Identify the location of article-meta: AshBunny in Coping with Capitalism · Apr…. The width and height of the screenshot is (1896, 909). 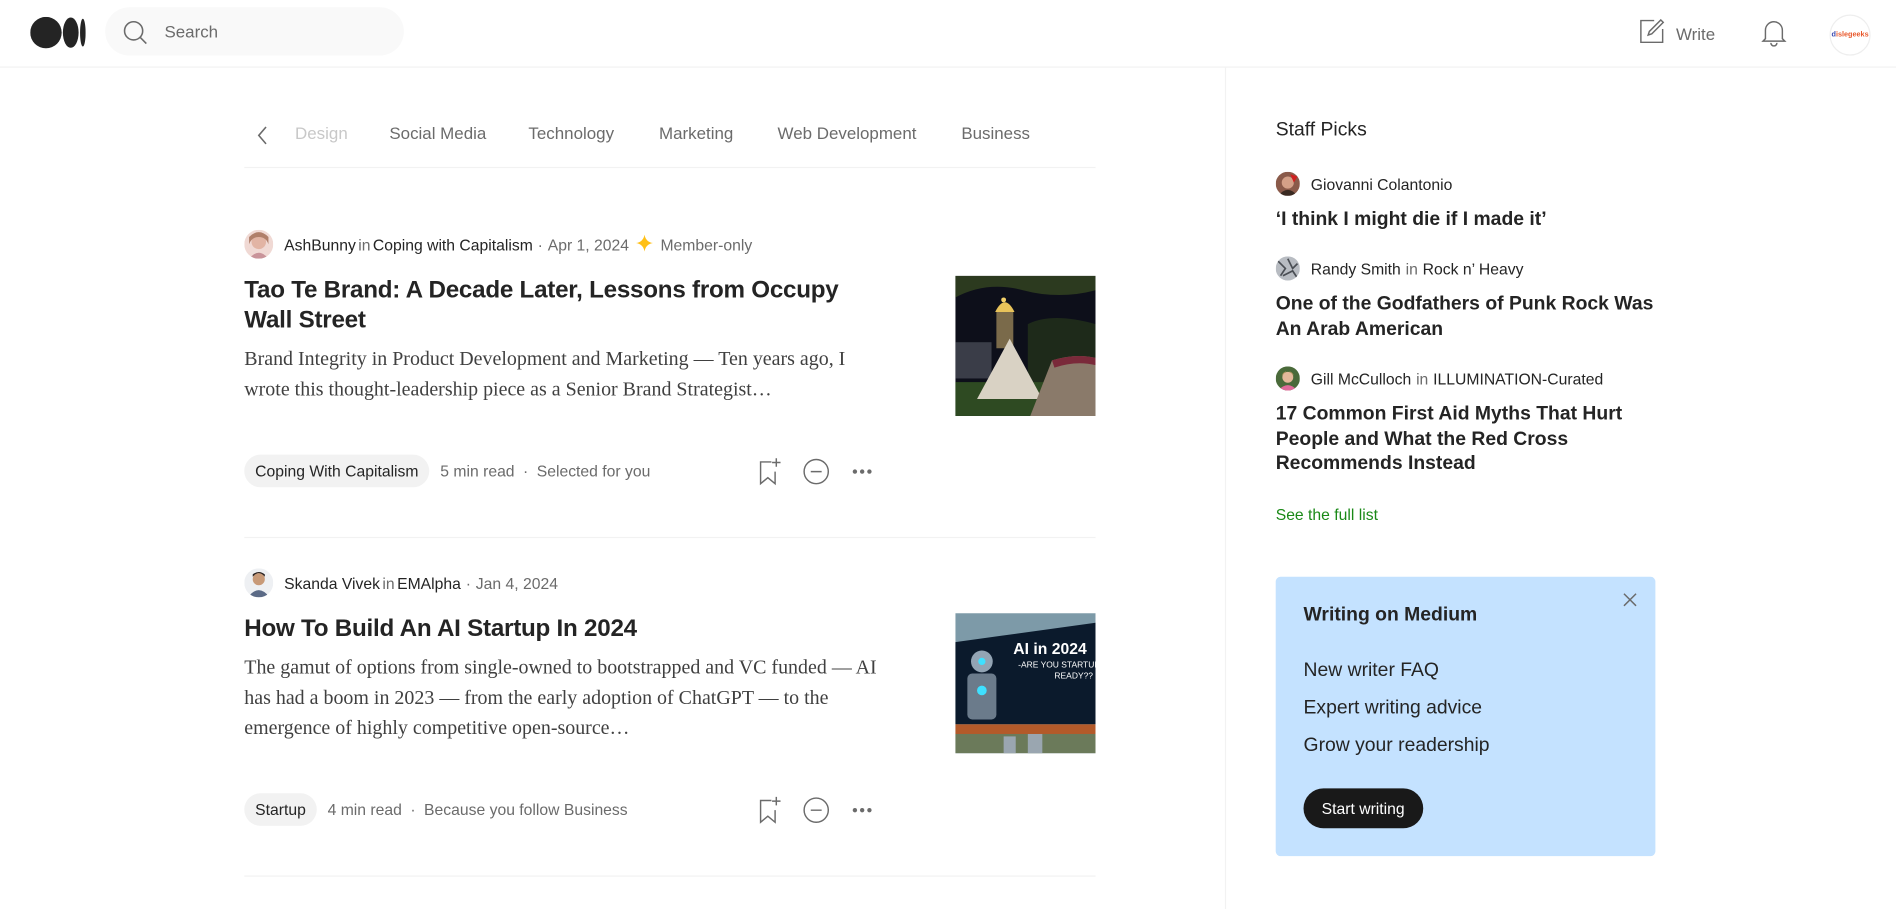
(498, 244).